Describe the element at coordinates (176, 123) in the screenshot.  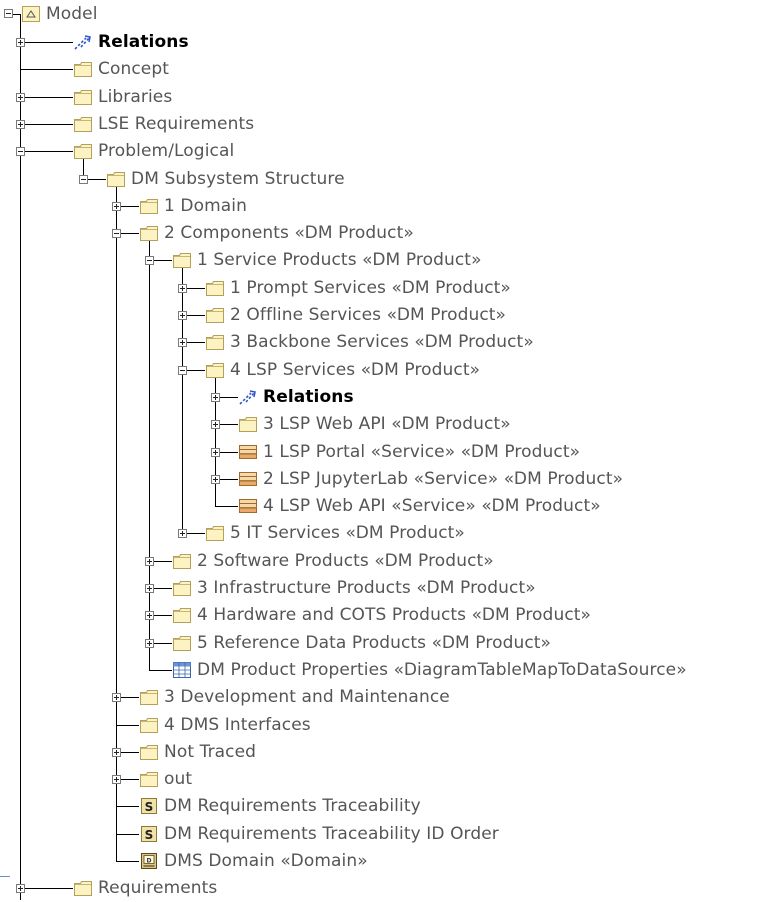
I see `tree-node-label: LSE Requirements` at that location.